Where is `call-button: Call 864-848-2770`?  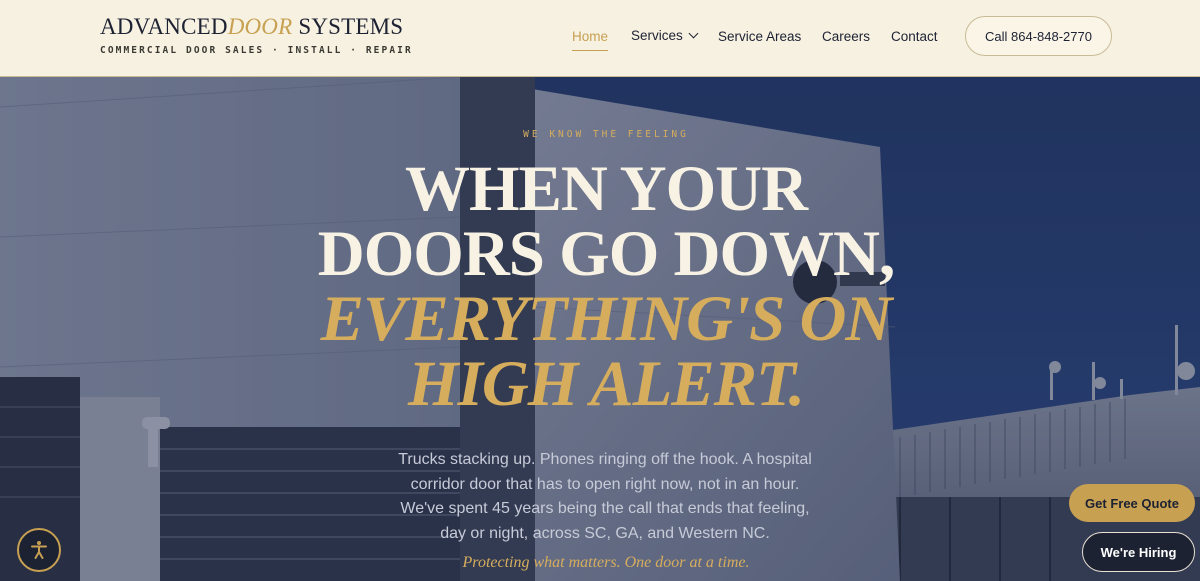
call-button: Call 864-848-2770 is located at coordinates (1038, 36).